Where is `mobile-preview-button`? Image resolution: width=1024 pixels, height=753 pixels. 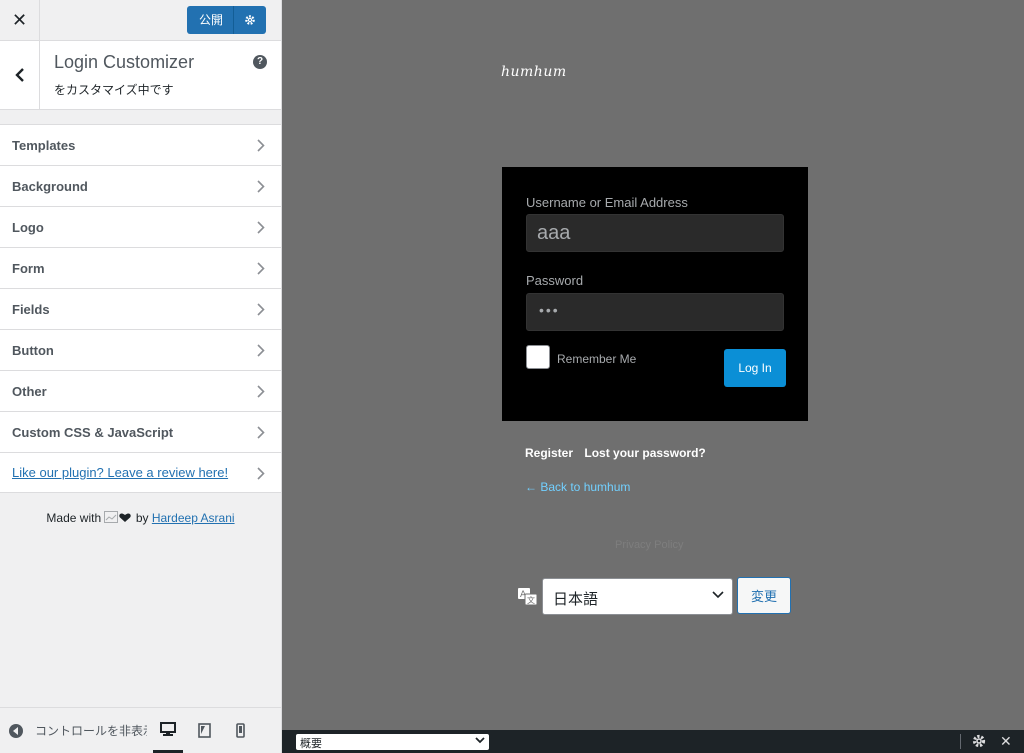 mobile-preview-button is located at coordinates (240, 730).